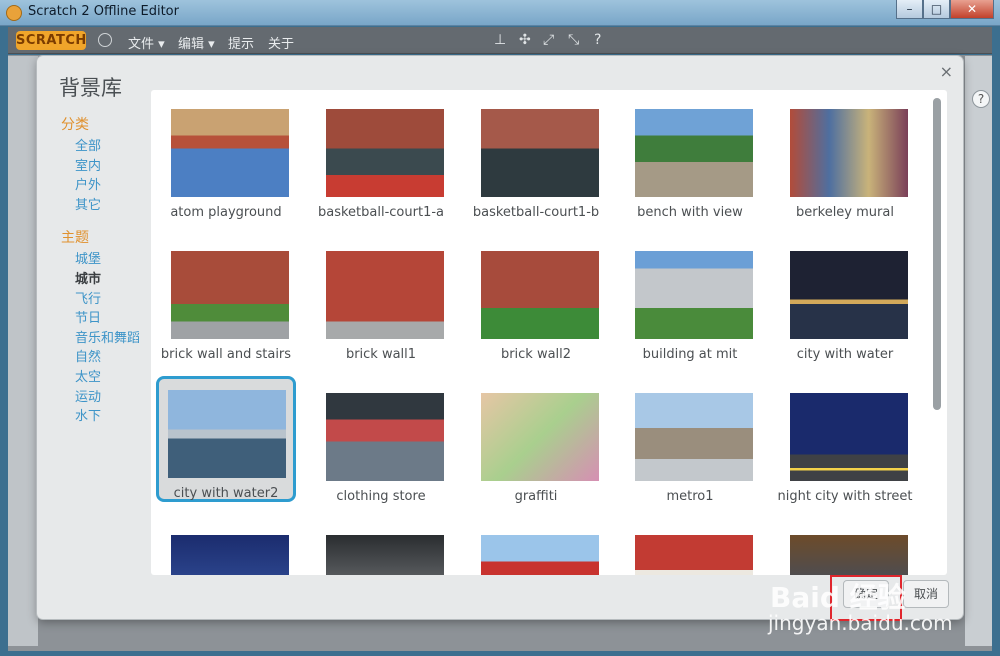 The image size is (1000, 656). Describe the element at coordinates (14, 13) in the screenshot. I see `scratch-app-icon` at that location.